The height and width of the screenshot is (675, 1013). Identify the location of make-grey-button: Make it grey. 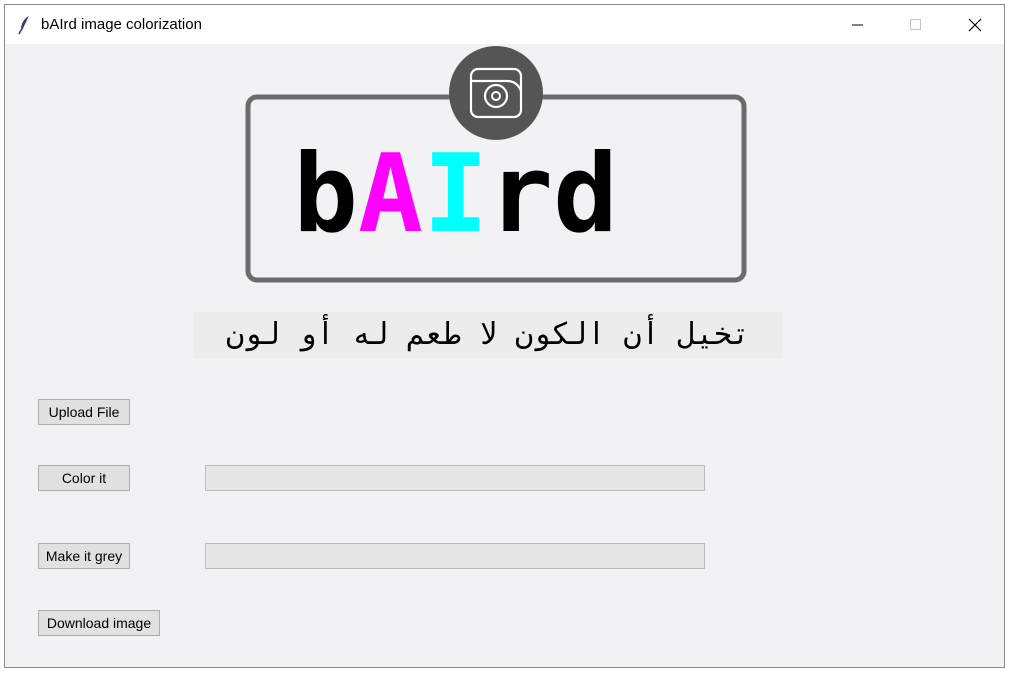
(84, 556).